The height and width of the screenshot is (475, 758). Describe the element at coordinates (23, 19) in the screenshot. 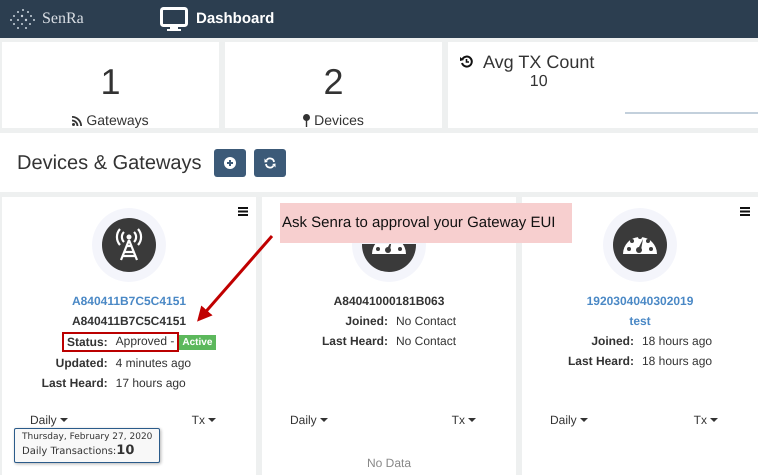

I see `logo-dots-icon` at that location.